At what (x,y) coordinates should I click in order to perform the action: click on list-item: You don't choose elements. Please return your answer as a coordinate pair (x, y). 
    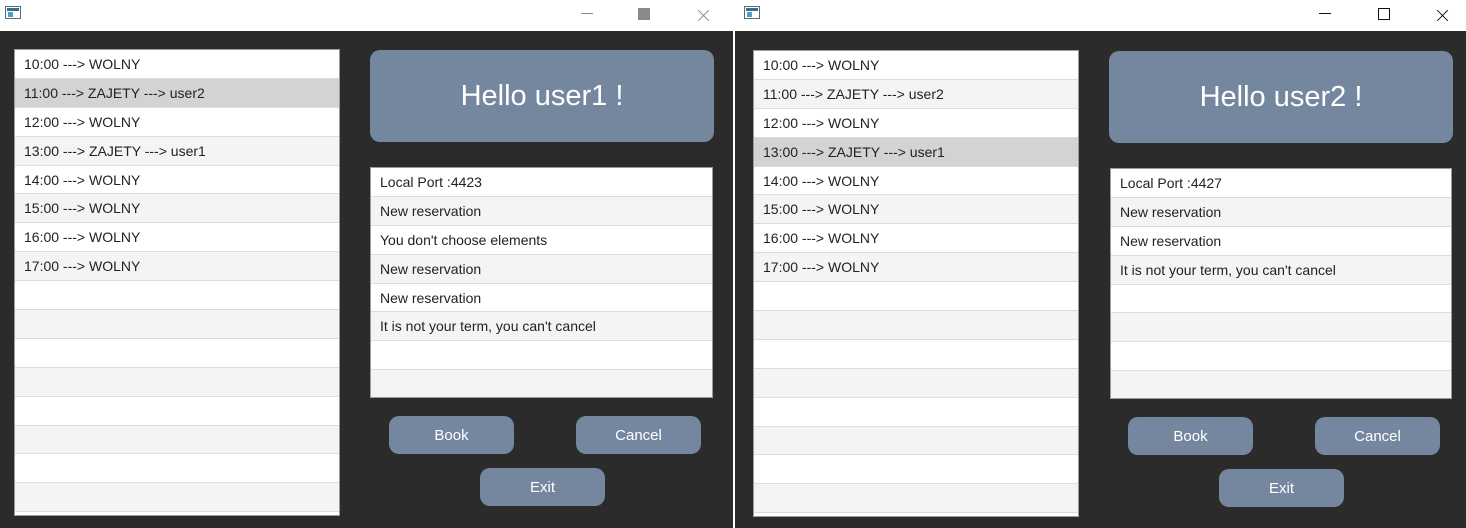
    Looking at the image, I should click on (541, 240).